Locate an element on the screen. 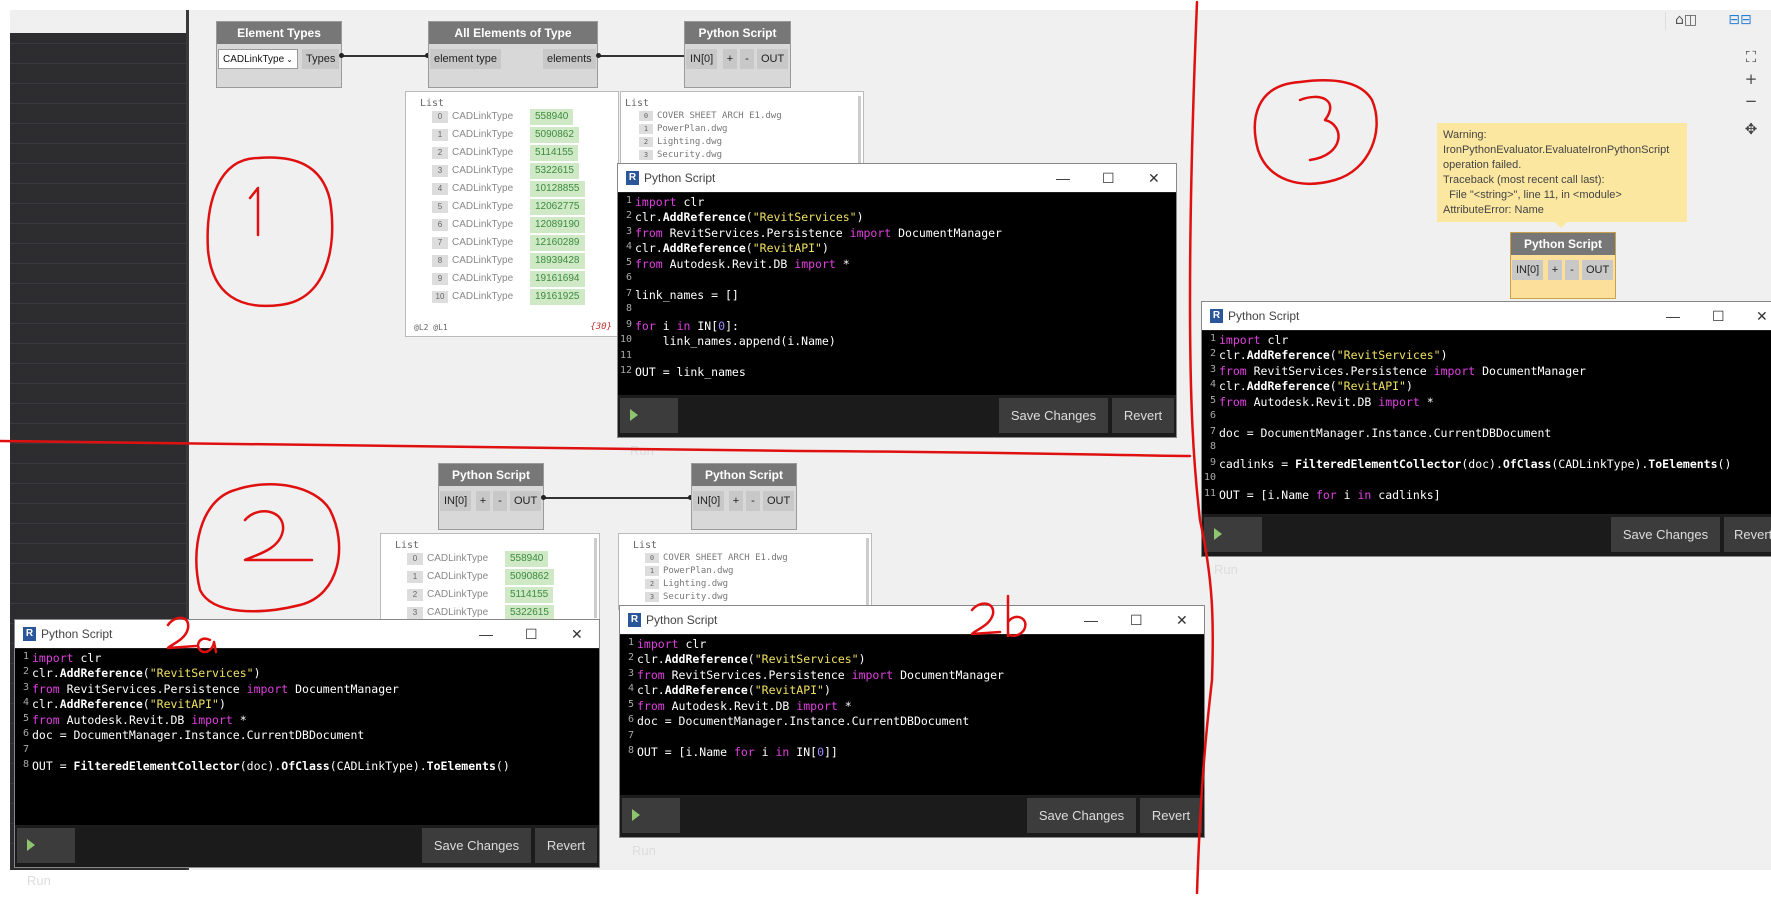  element-type-input-port: element type is located at coordinates (465, 59).